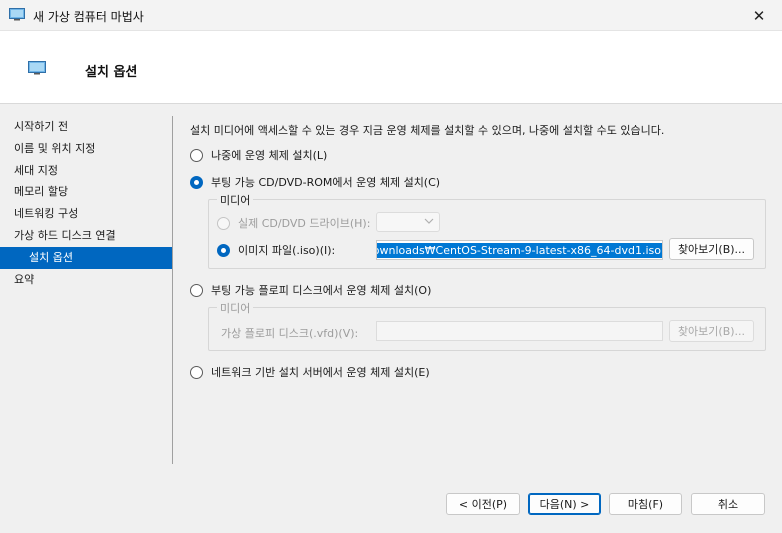  I want to click on option-install-later: 나중에 운영 체제 설치(L), so click(258, 155).